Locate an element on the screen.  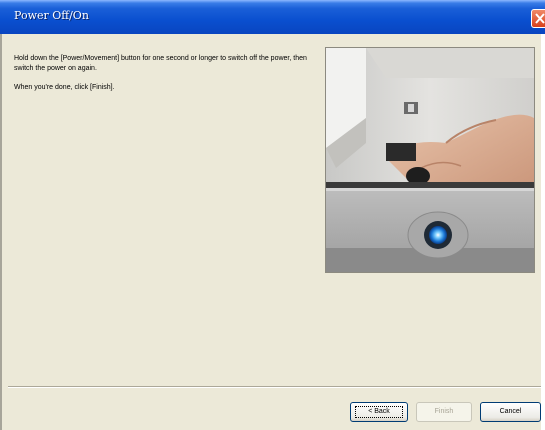
title-bar: Power Off/On is located at coordinates (272, 17).